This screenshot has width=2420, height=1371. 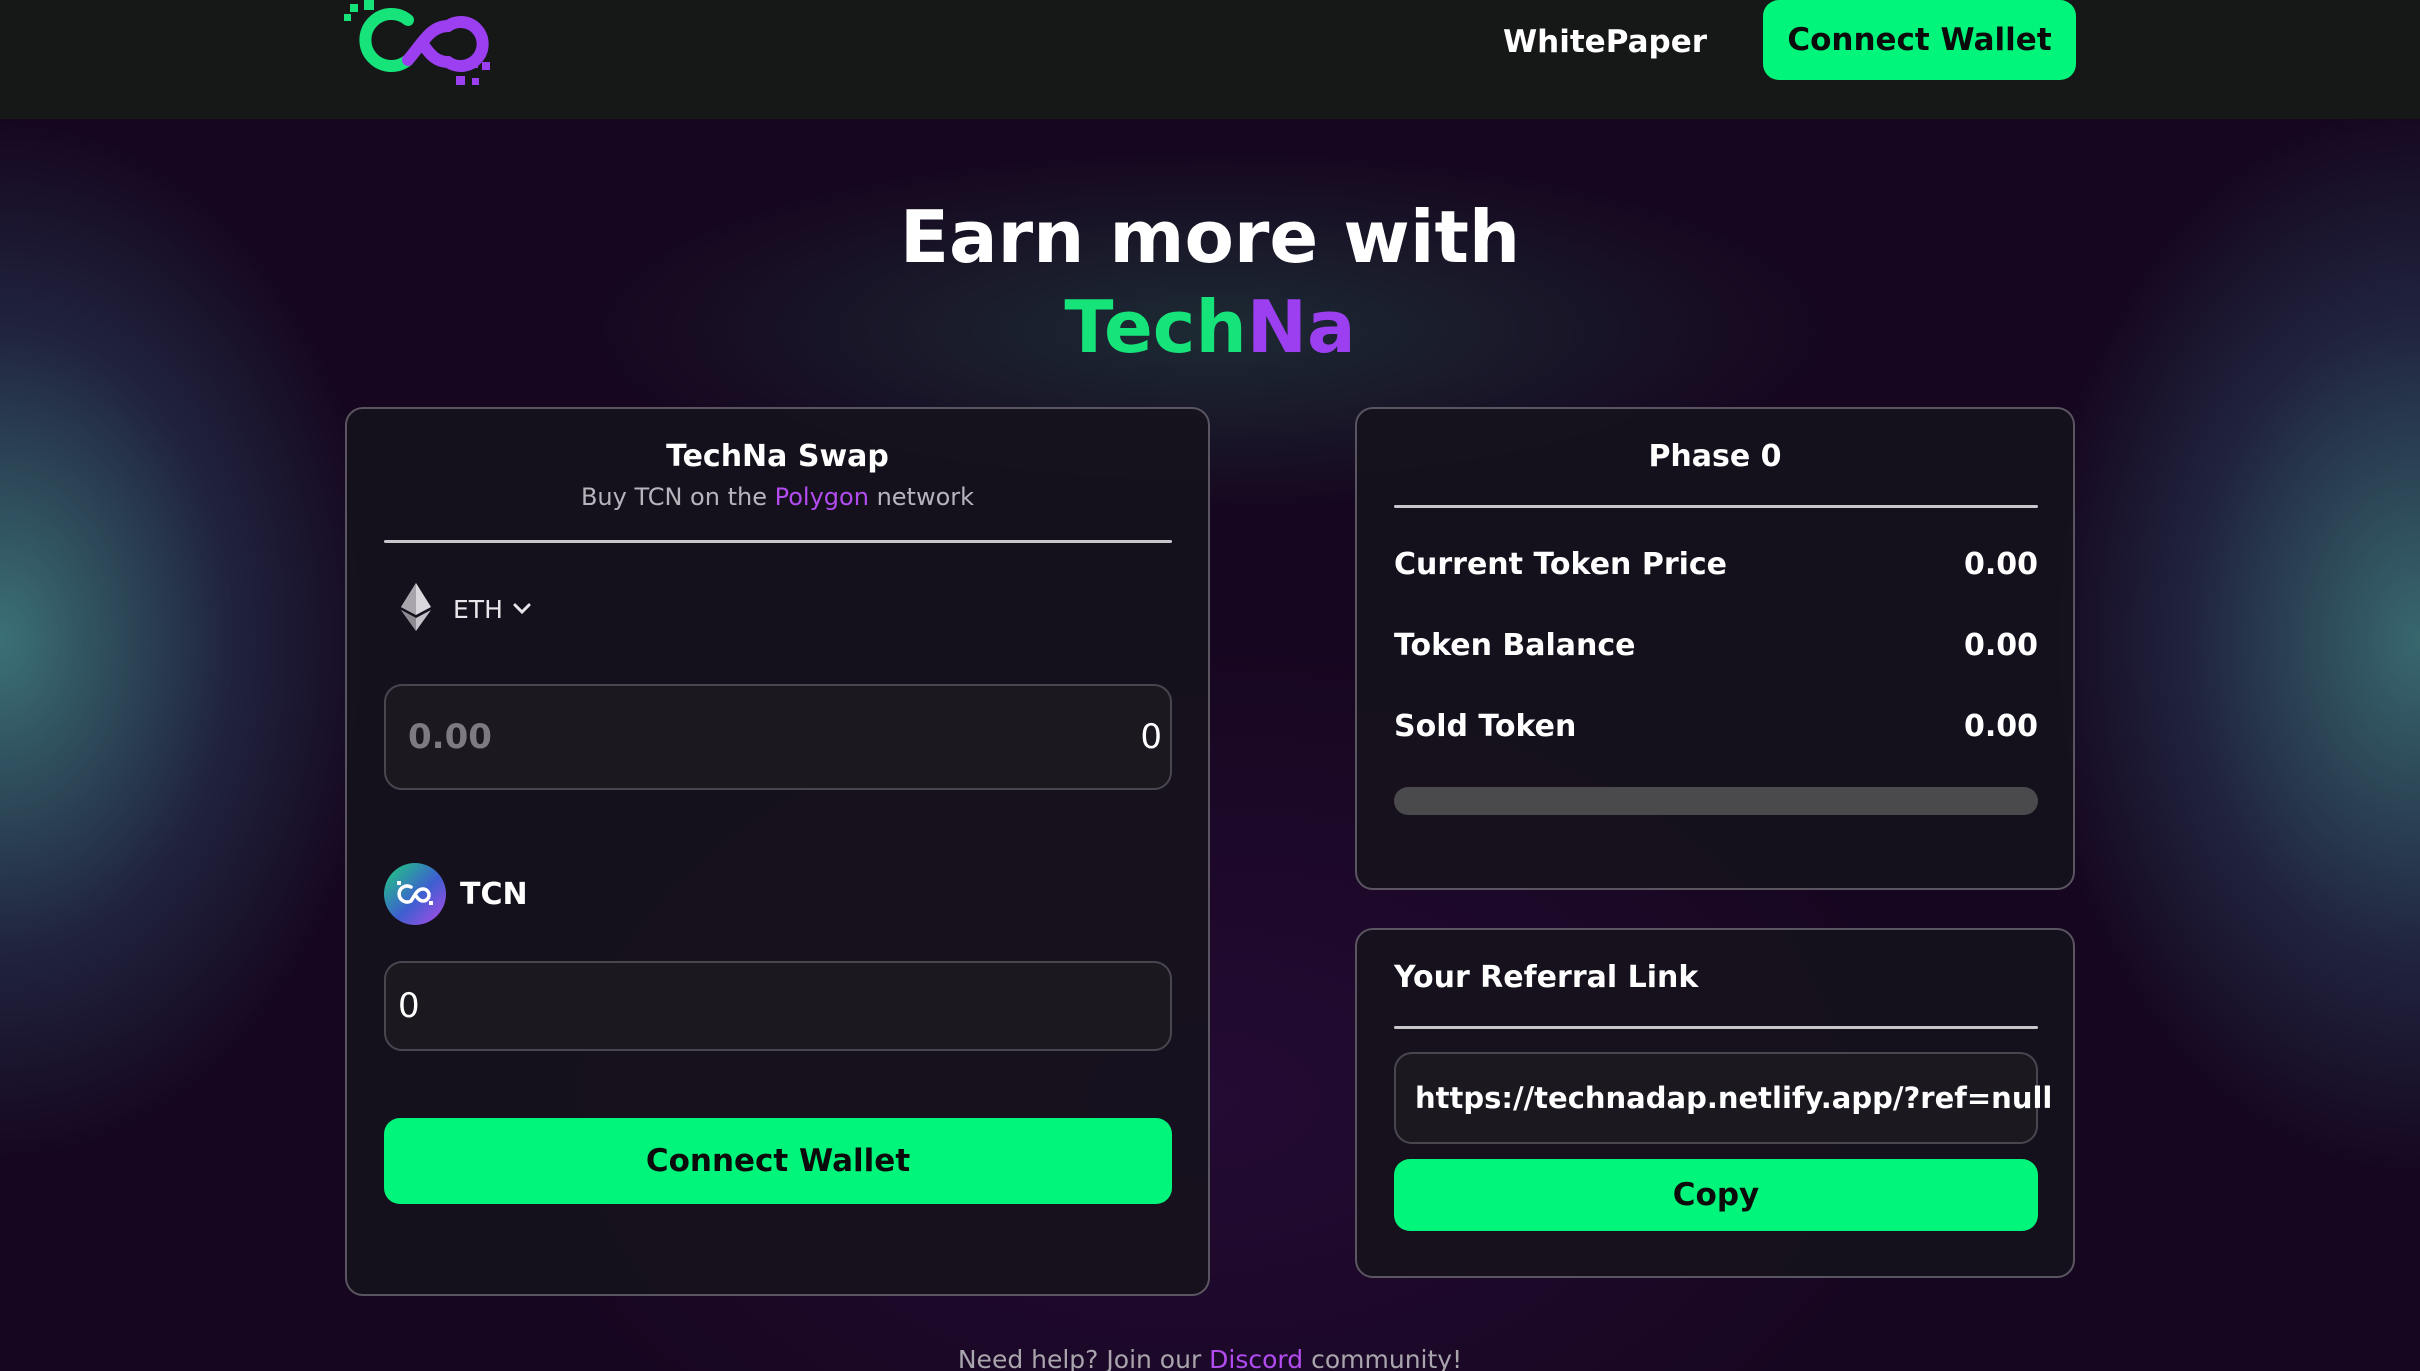 I want to click on phase-title: Phase 0, so click(x=1715, y=456).